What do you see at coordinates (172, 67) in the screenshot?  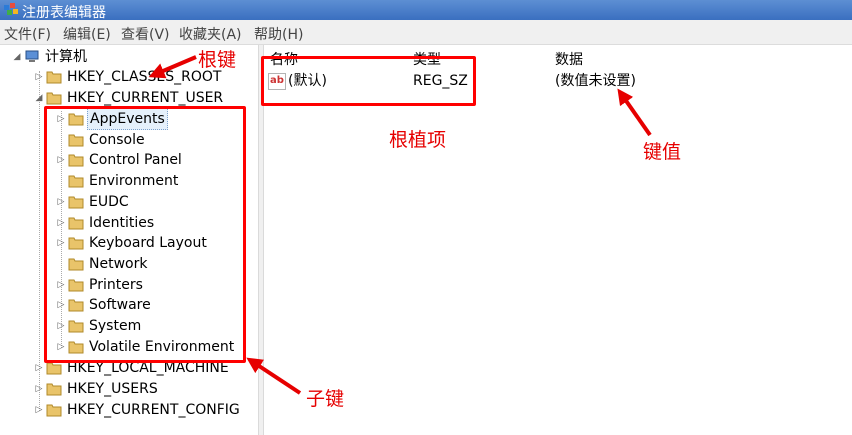 I see `arrow-root-key` at bounding box center [172, 67].